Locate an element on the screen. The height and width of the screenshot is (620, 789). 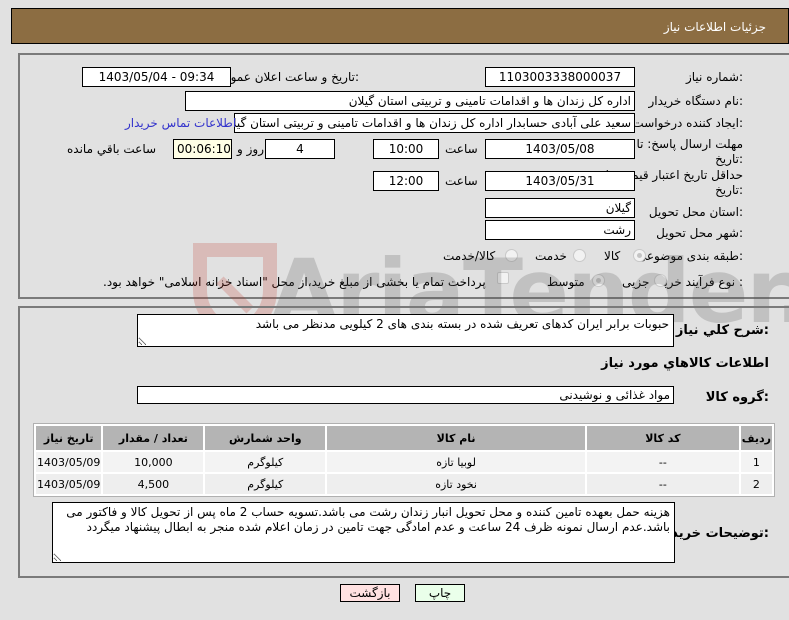
buyer-contact-link: اطلاعات تماس خریدار is located at coordinates (180, 123).